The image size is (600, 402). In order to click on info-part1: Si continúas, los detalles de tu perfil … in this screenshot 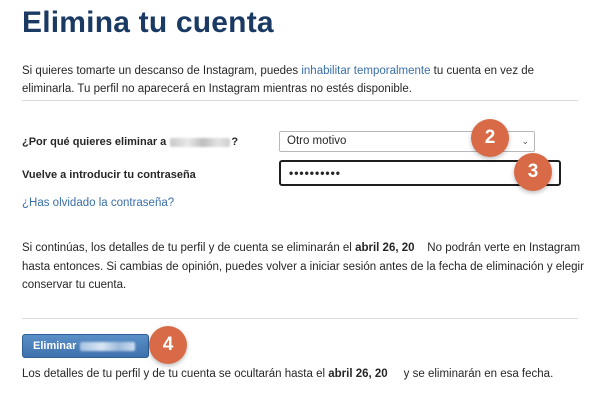, I will do `click(189, 248)`.